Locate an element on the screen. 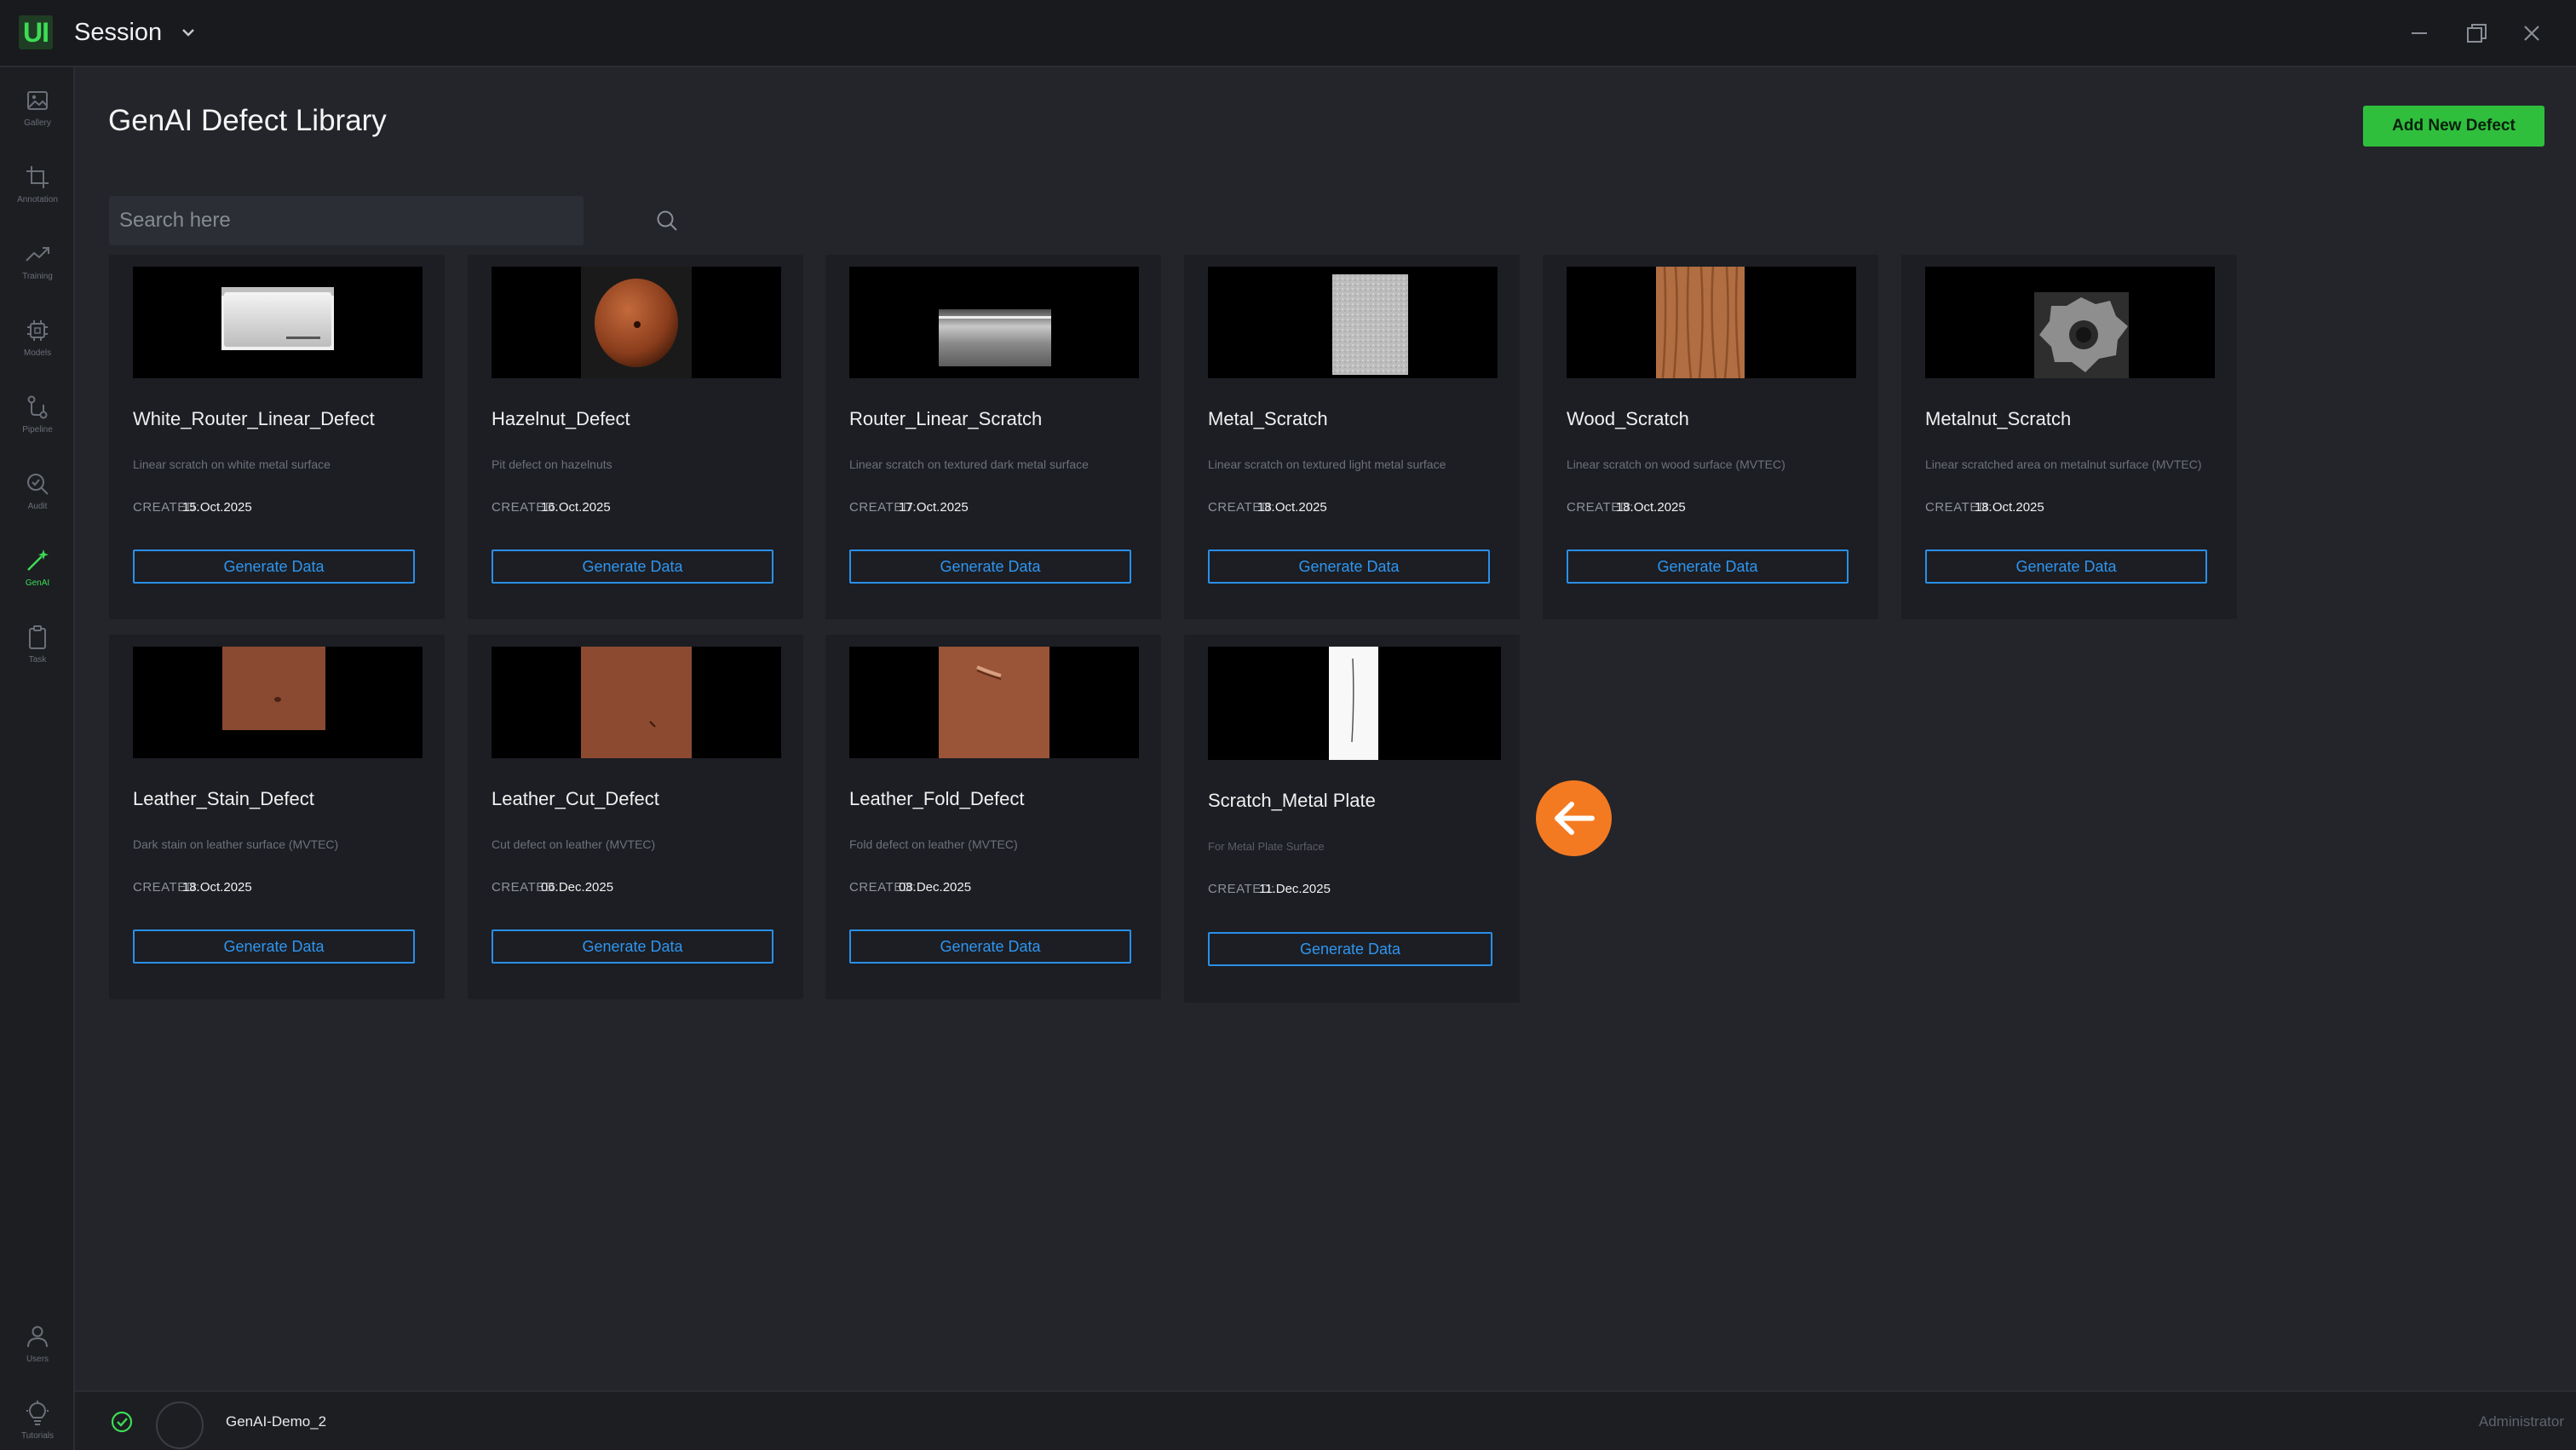 This screenshot has height=1450, width=2576. bulb-icon is located at coordinates (38, 1413).